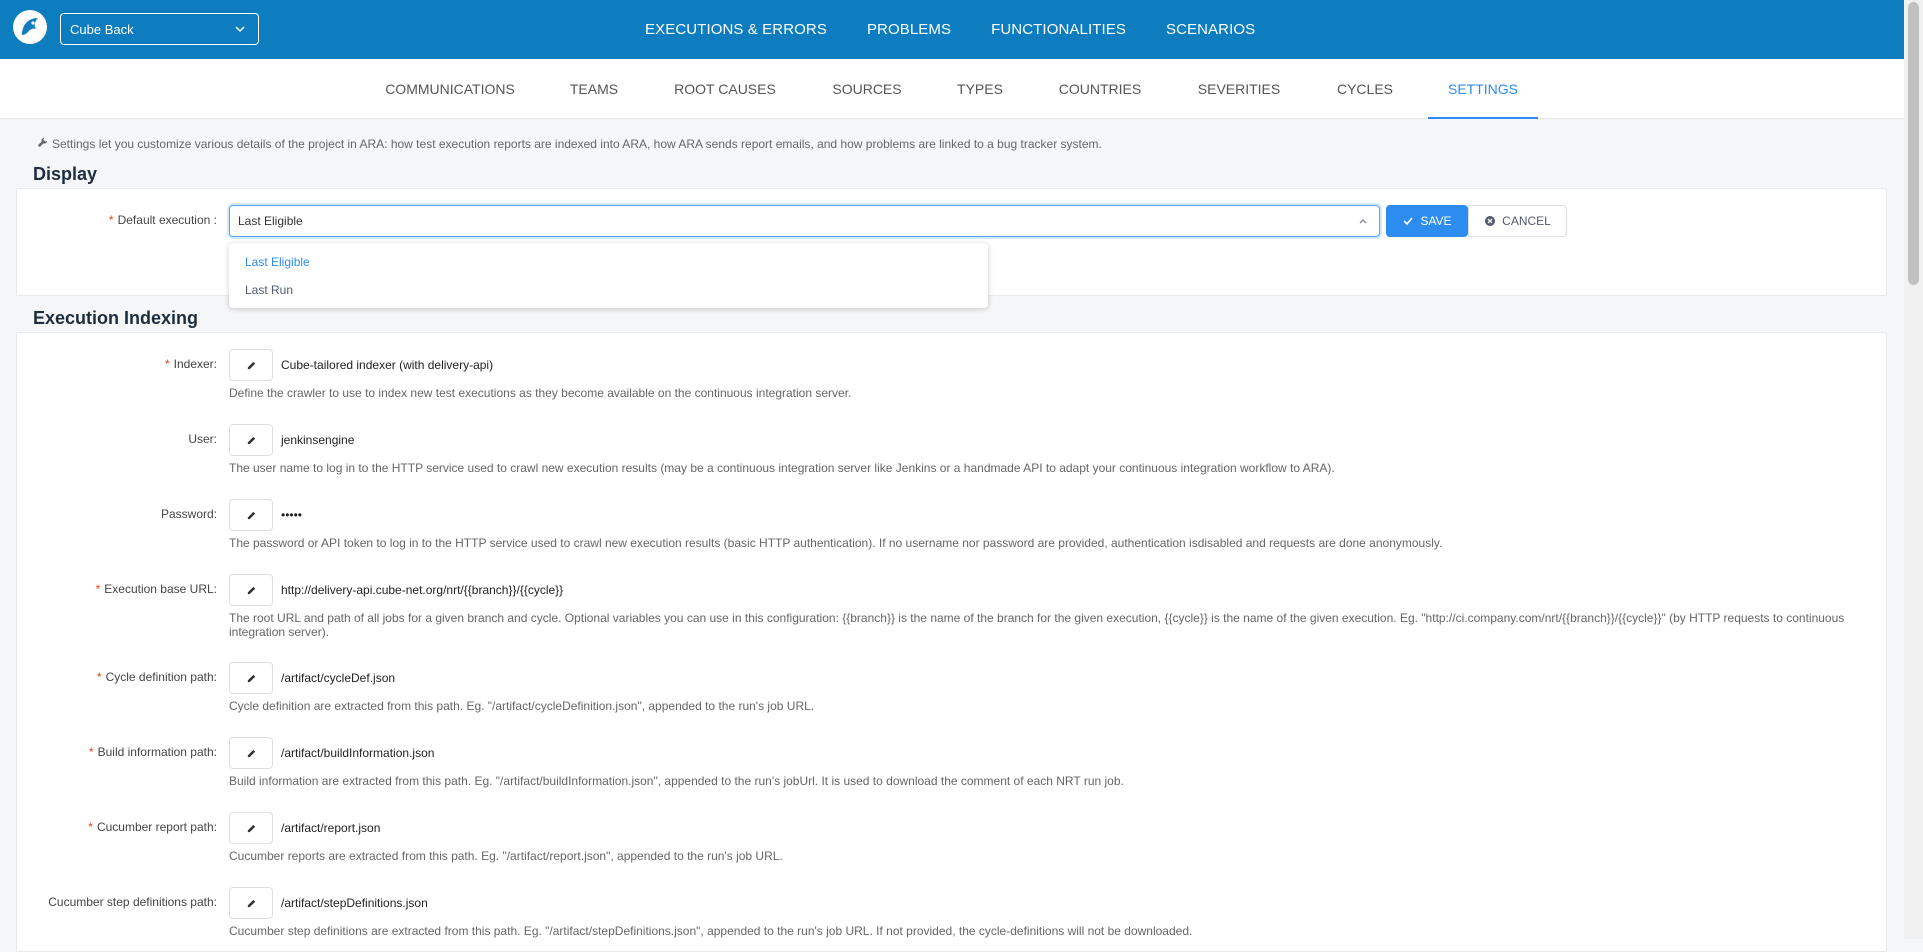  What do you see at coordinates (117, 364) in the screenshot?
I see `field-label: * Indexer:` at bounding box center [117, 364].